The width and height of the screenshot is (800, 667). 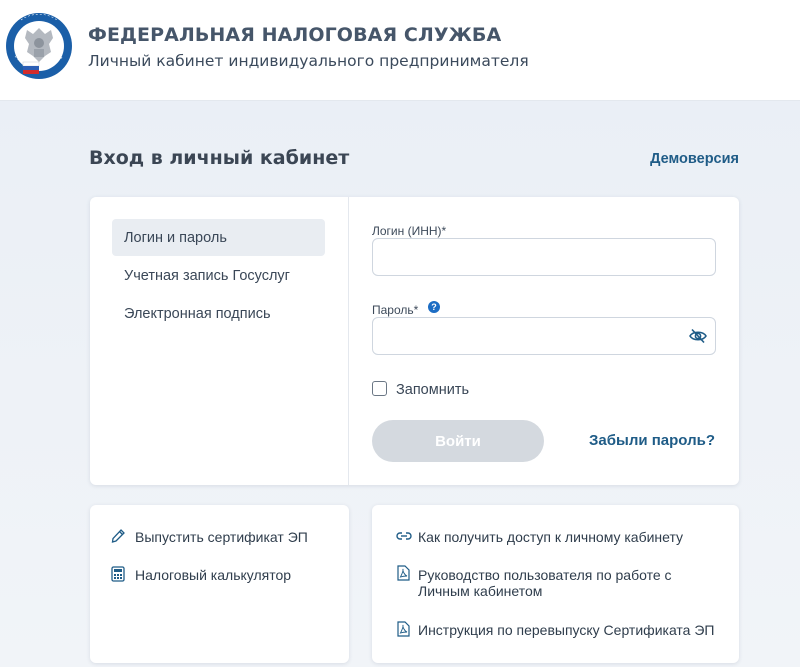 I want to click on method-digital-signature: Электронная подпись, so click(x=218, y=313).